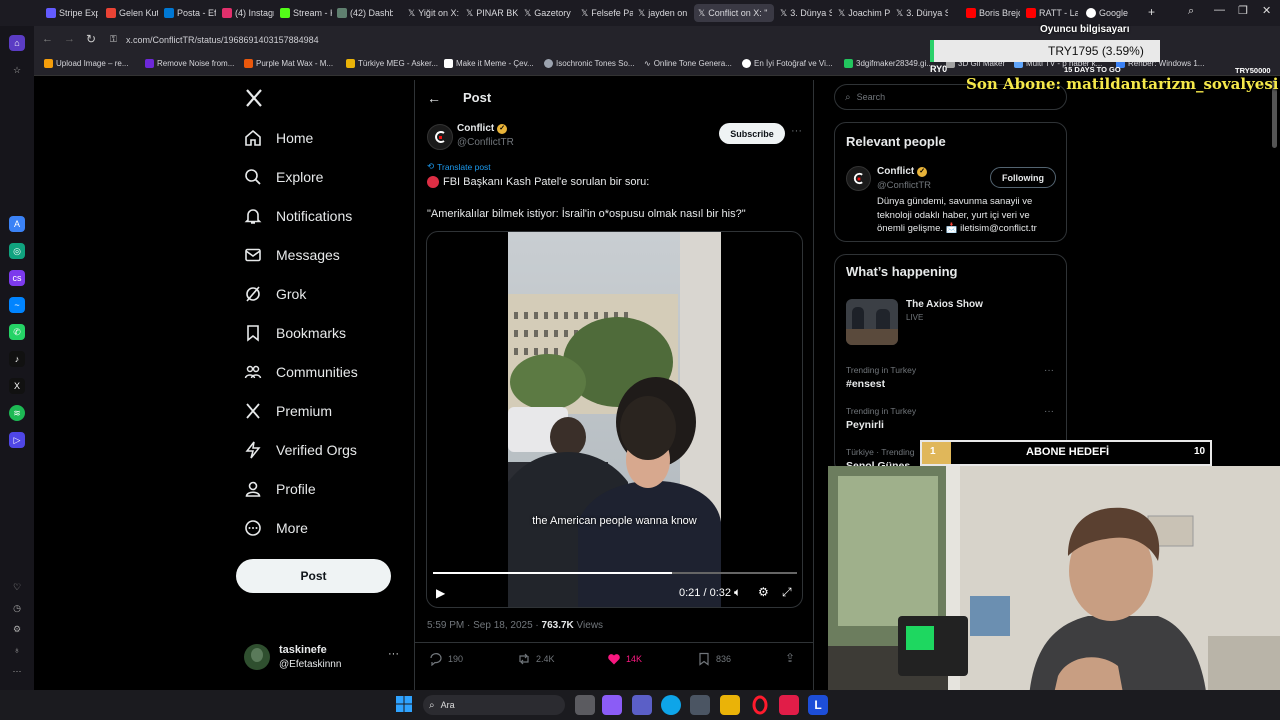  Describe the element at coordinates (17, 332) in the screenshot. I see `whatsapp-icon: ✆` at that location.